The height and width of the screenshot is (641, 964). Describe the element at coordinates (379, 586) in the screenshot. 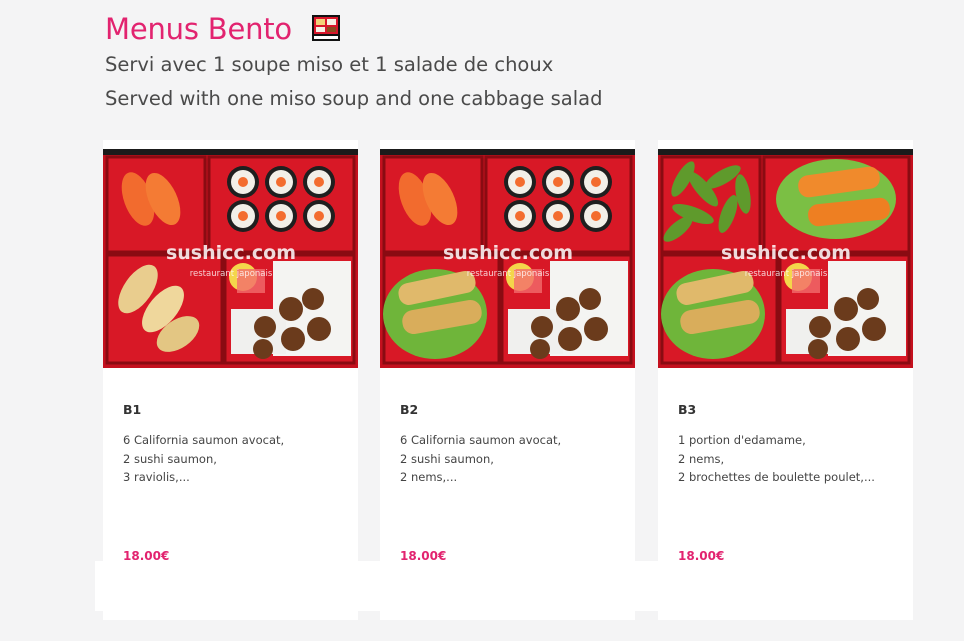

I see `white-overlay` at that location.